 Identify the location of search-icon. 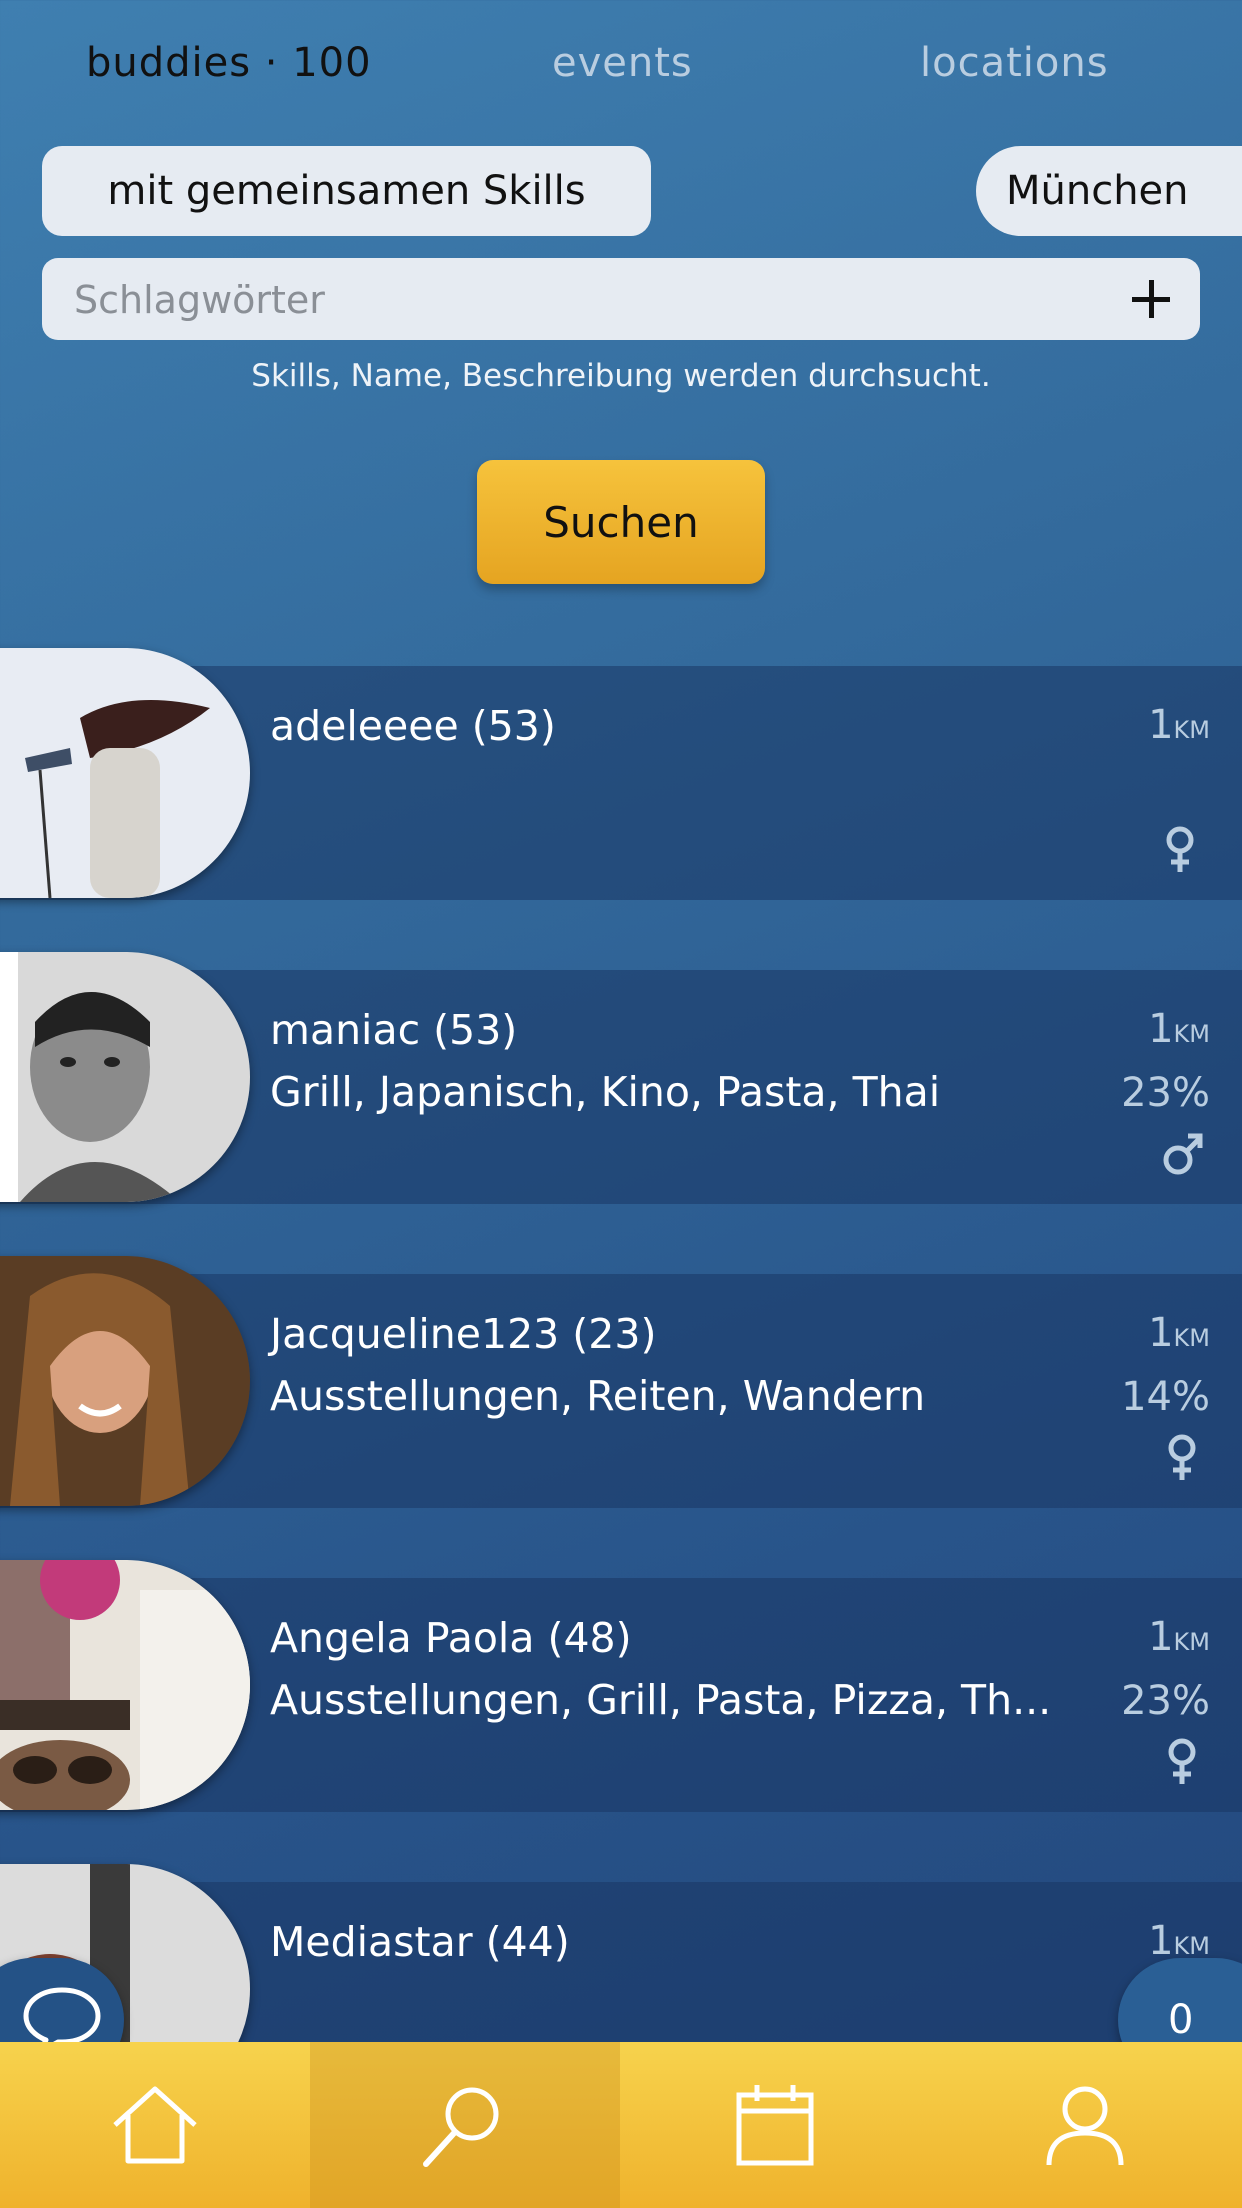
(461, 2127).